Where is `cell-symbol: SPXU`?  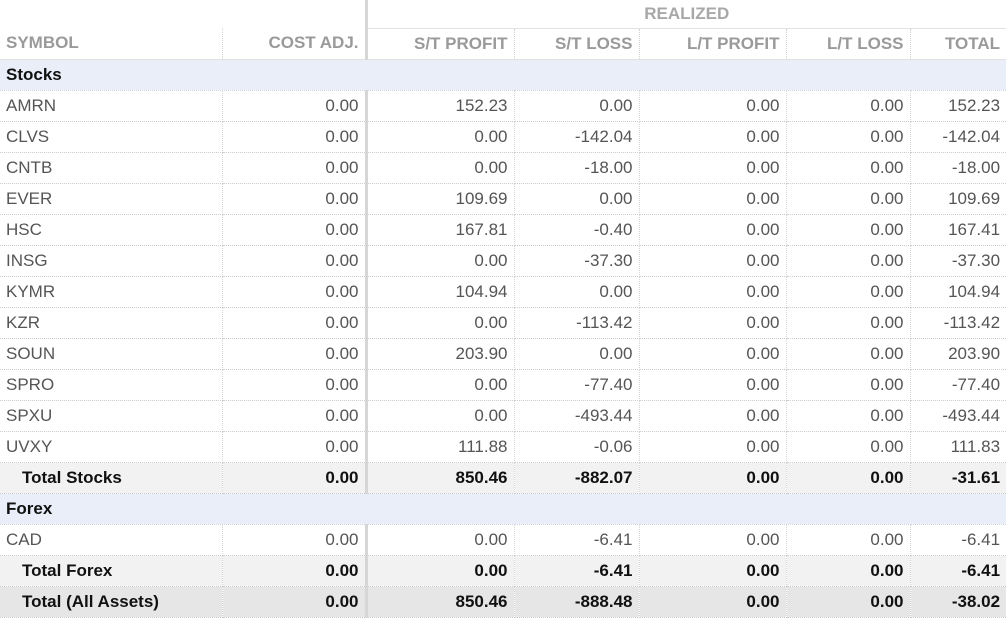 cell-symbol: SPXU is located at coordinates (111, 416).